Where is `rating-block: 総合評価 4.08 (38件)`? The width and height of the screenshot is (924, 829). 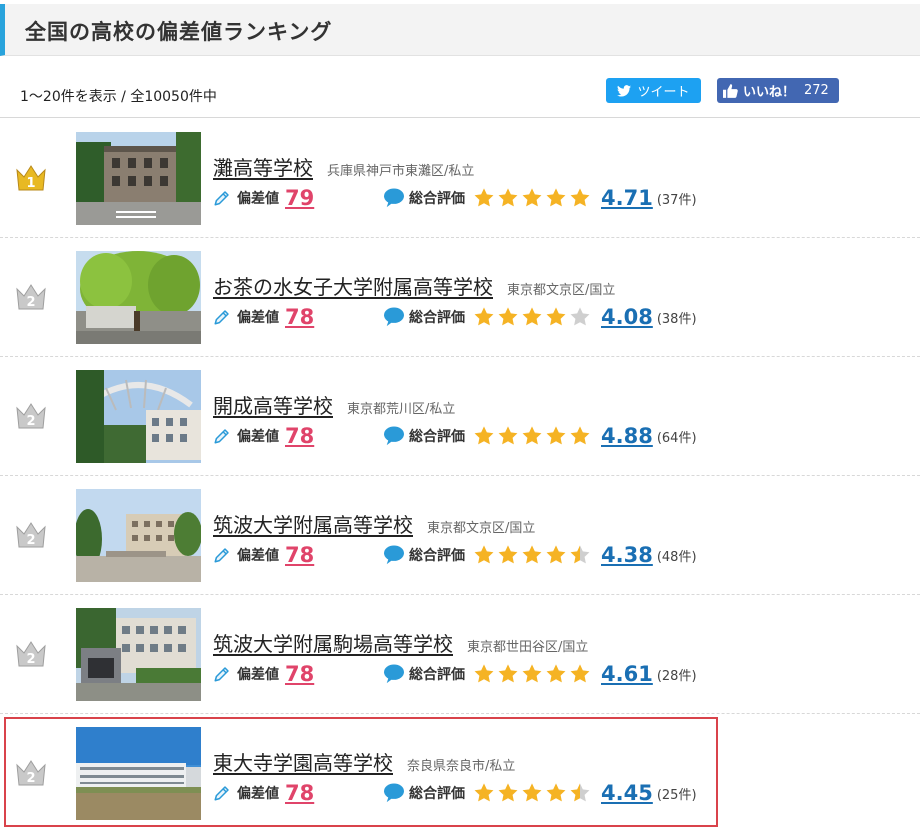
rating-block: 総合評価 4.08 (38件) is located at coordinates (540, 317).